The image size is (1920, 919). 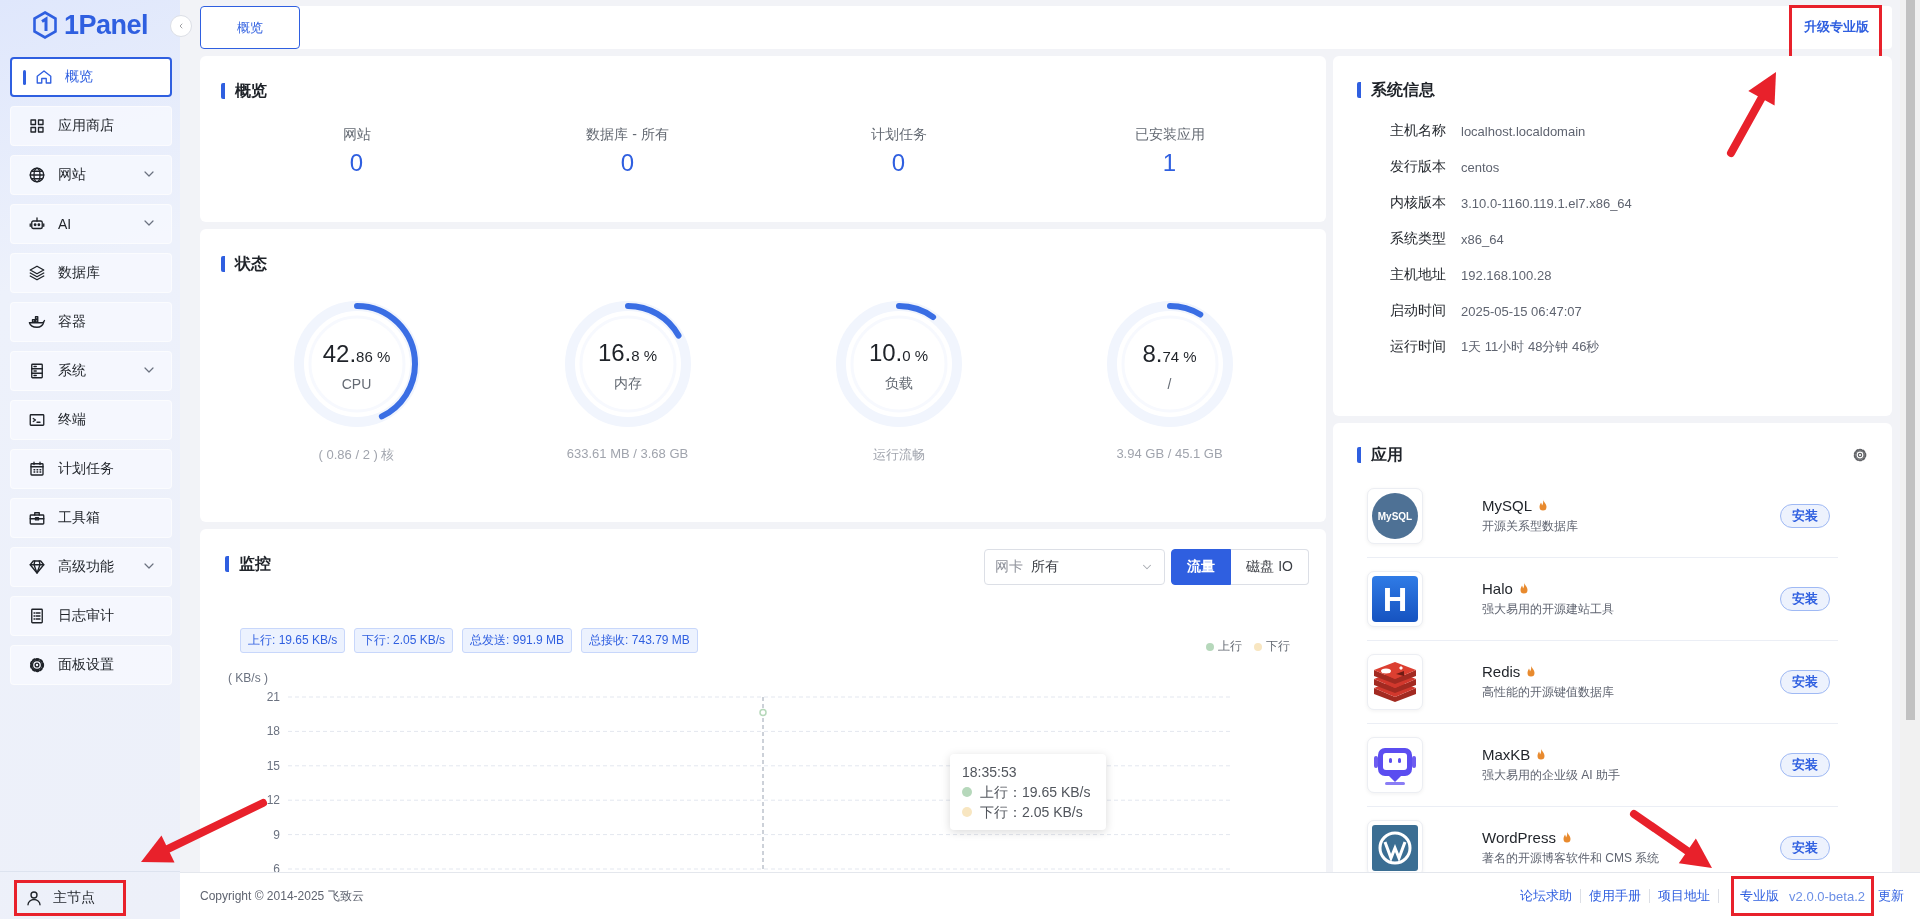 I want to click on halo-logo: H, so click(x=1395, y=599).